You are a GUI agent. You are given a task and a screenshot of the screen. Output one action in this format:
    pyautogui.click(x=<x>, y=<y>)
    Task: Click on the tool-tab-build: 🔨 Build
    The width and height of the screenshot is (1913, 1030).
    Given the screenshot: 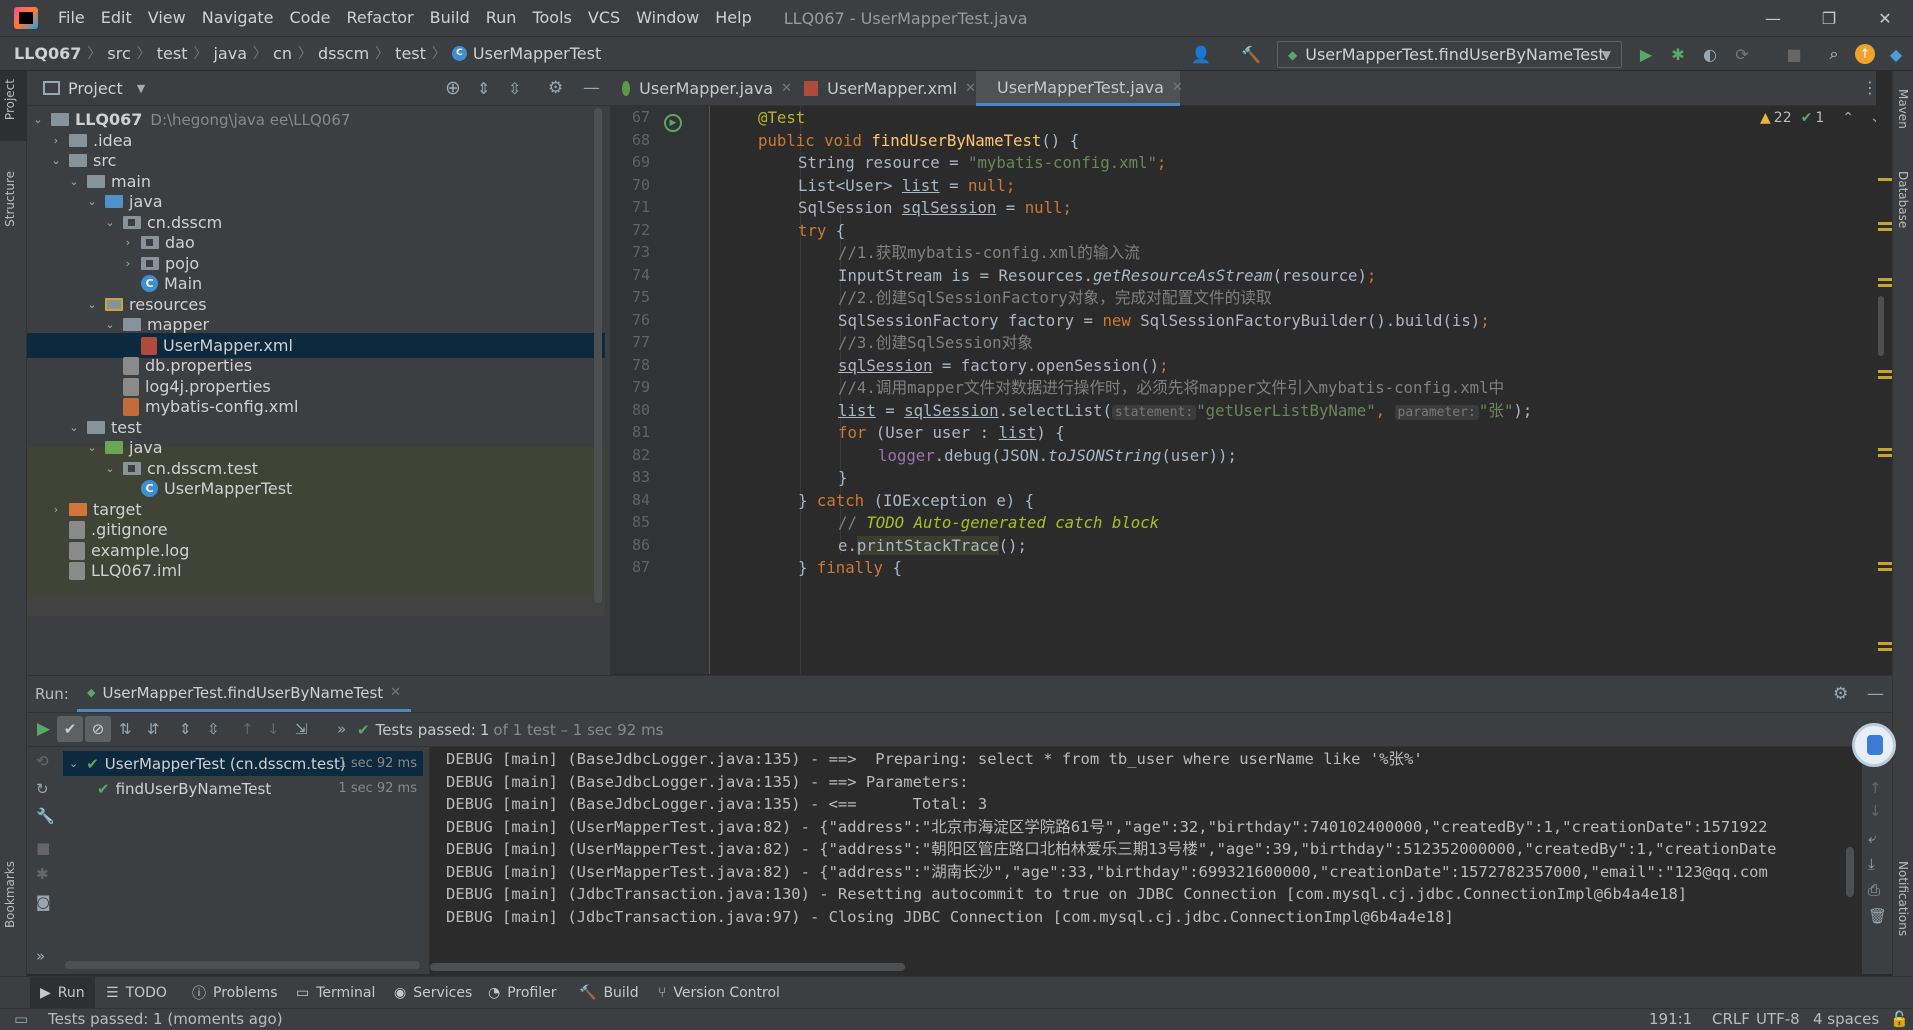 What is the action you would take?
    pyautogui.click(x=609, y=993)
    